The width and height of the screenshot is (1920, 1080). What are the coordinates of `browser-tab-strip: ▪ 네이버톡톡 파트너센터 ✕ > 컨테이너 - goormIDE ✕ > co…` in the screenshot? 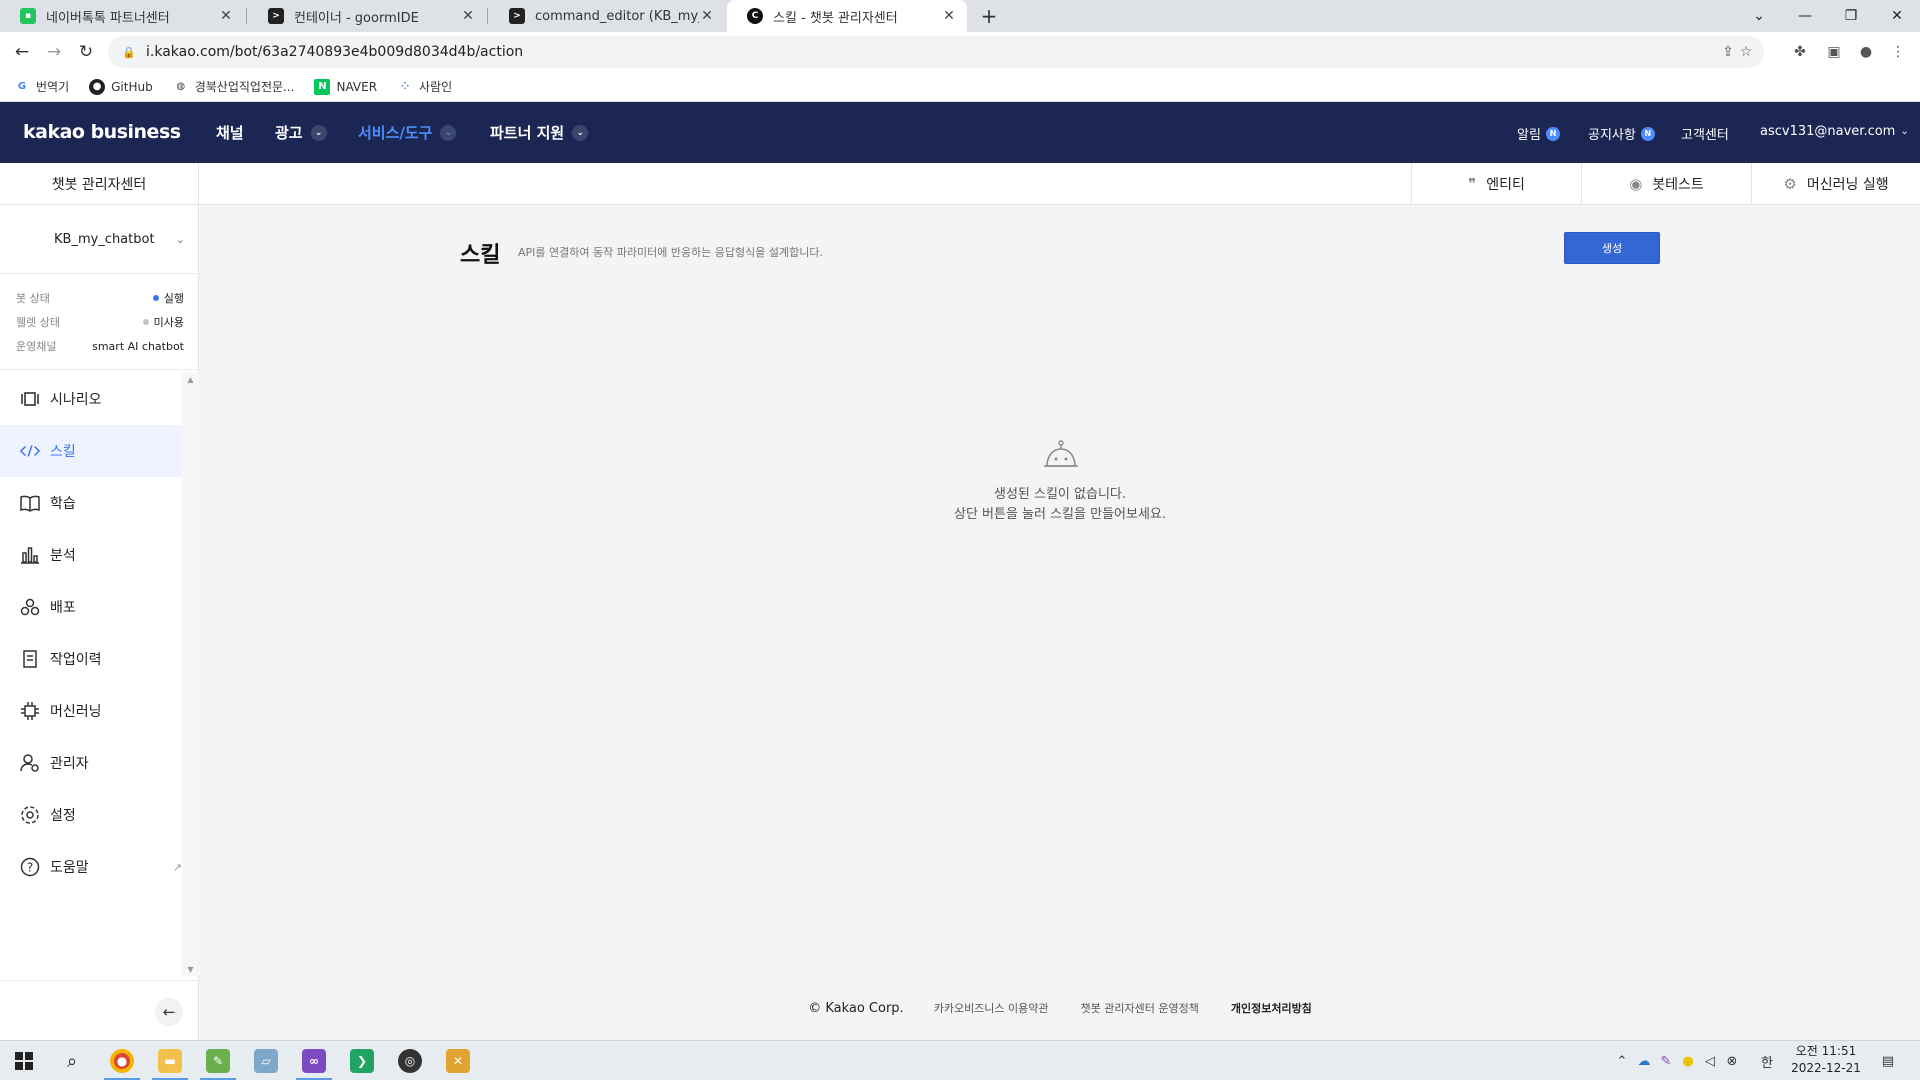 It's located at (960, 16).